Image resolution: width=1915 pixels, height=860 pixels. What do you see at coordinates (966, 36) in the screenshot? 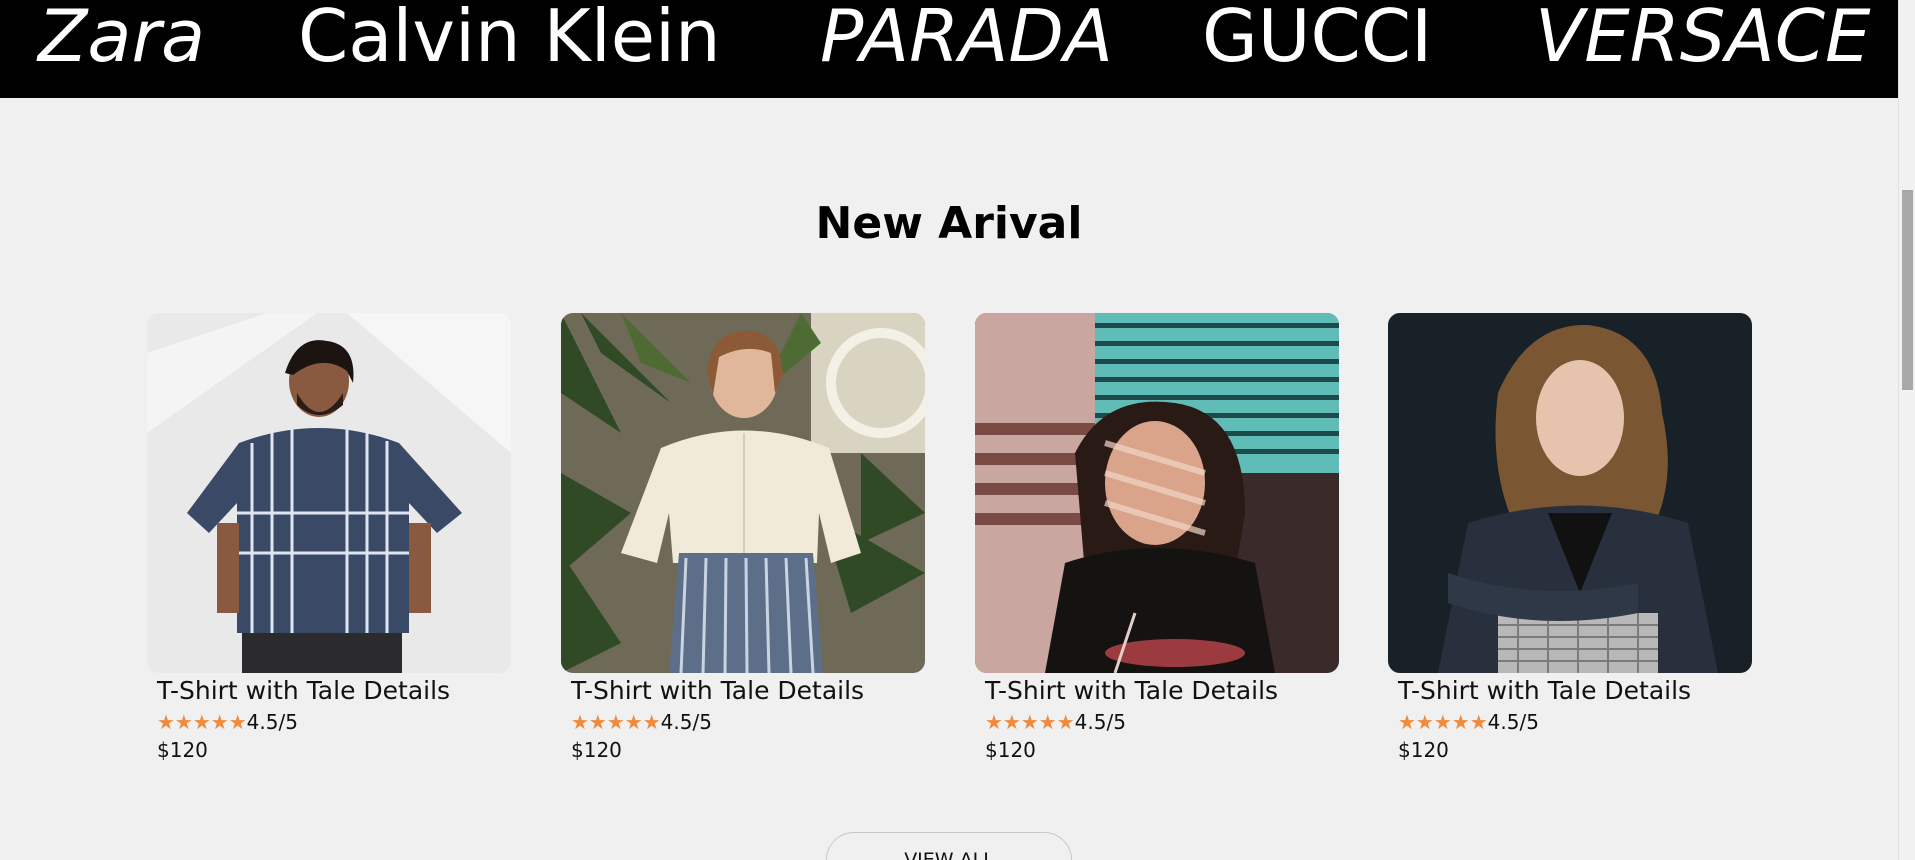
I see `brand-parada: PARADA` at bounding box center [966, 36].